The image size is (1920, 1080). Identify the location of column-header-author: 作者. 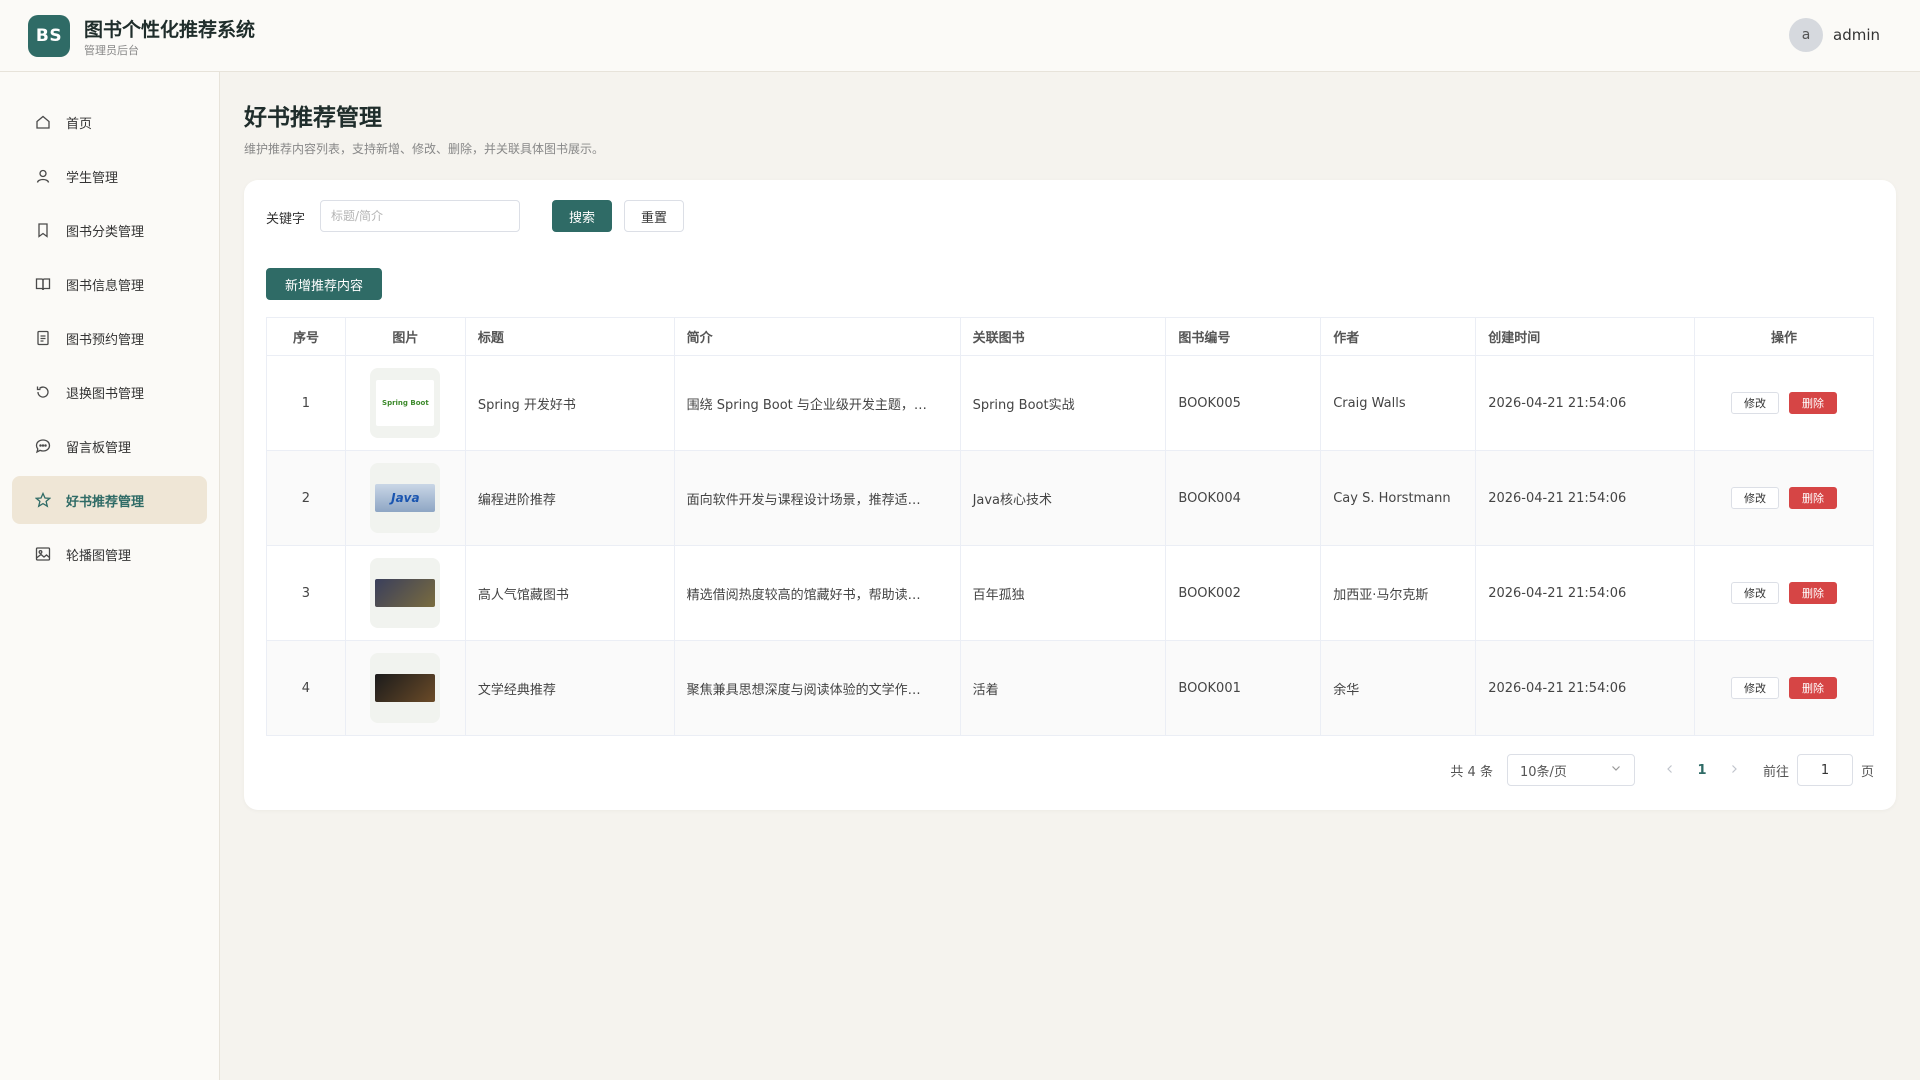
(1398, 336).